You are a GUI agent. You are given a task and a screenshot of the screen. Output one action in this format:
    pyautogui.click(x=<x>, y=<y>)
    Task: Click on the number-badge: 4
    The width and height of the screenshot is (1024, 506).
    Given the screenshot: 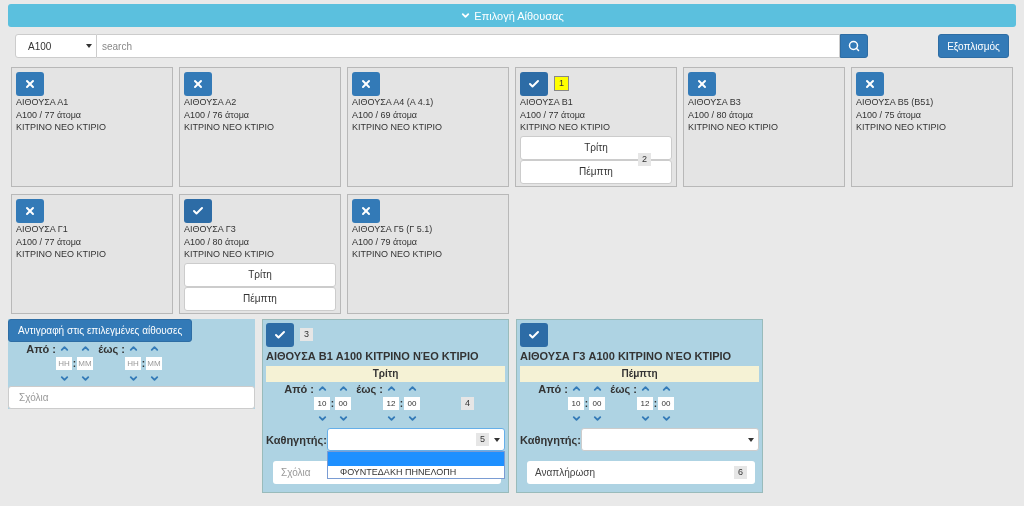 What is the action you would take?
    pyautogui.click(x=467, y=403)
    